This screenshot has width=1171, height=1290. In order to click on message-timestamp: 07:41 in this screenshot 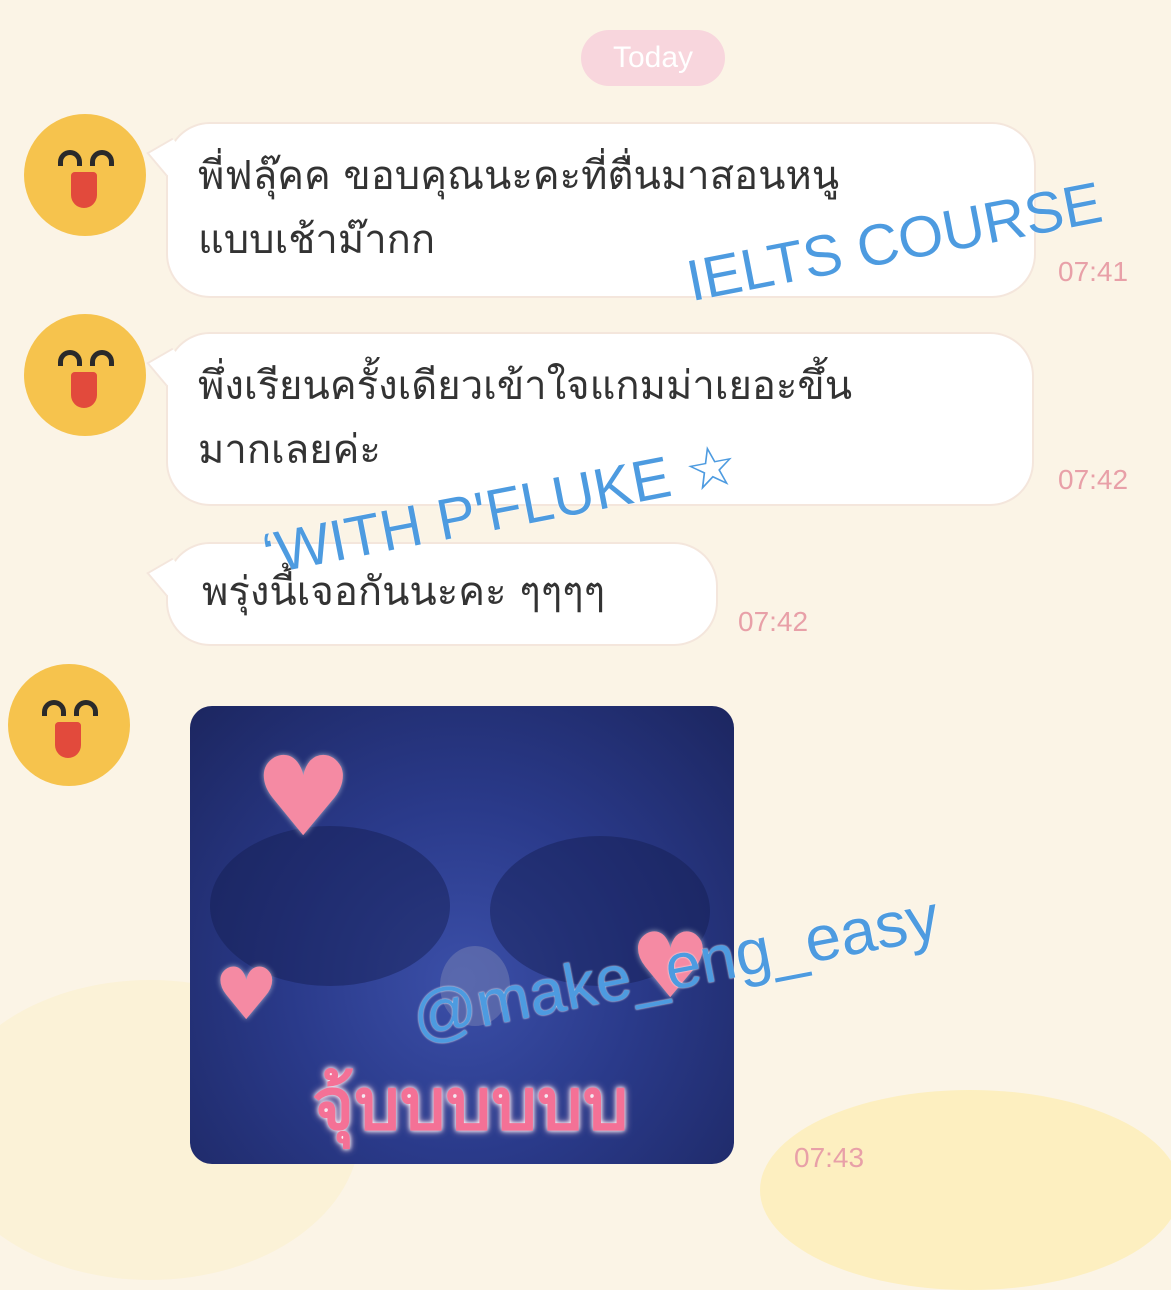, I will do `click(1093, 271)`.